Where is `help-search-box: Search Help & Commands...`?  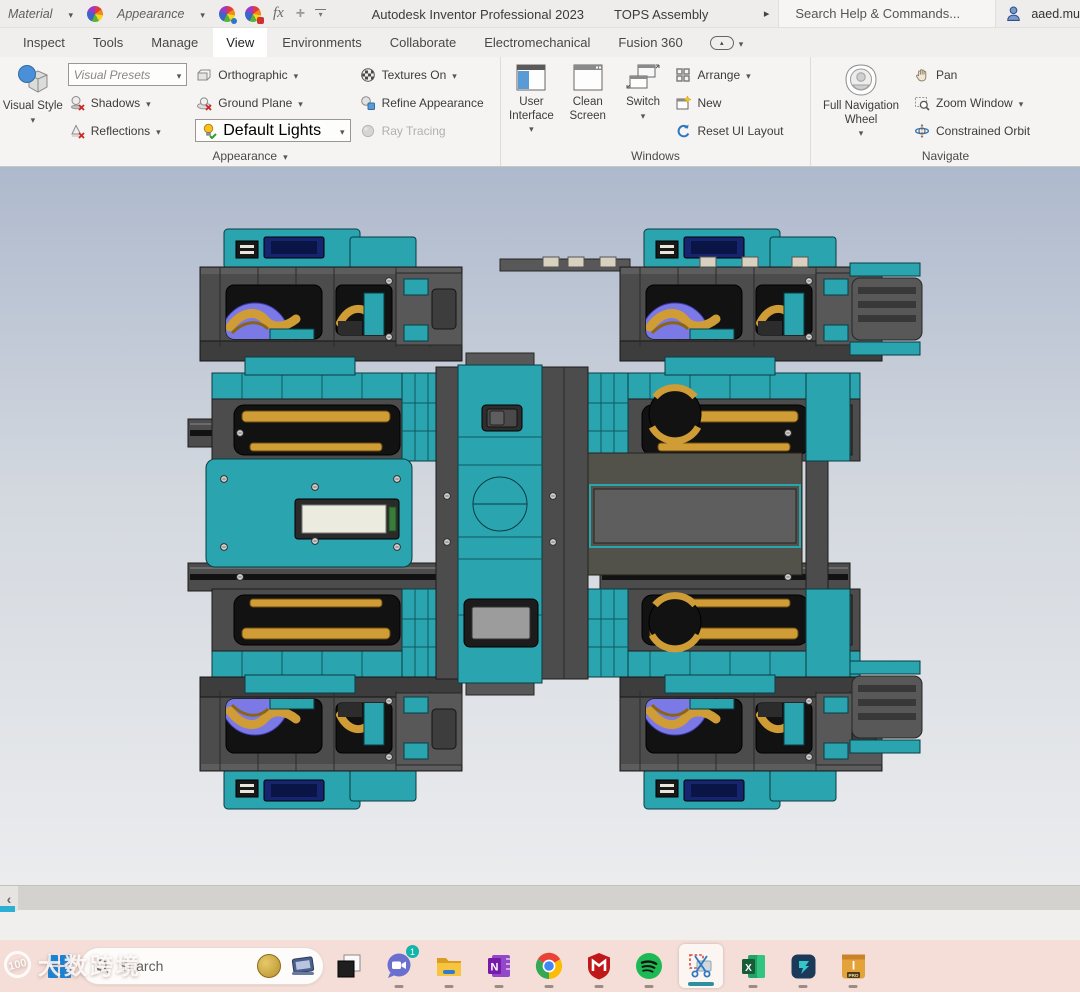
help-search-box: Search Help & Commands... is located at coordinates (887, 13).